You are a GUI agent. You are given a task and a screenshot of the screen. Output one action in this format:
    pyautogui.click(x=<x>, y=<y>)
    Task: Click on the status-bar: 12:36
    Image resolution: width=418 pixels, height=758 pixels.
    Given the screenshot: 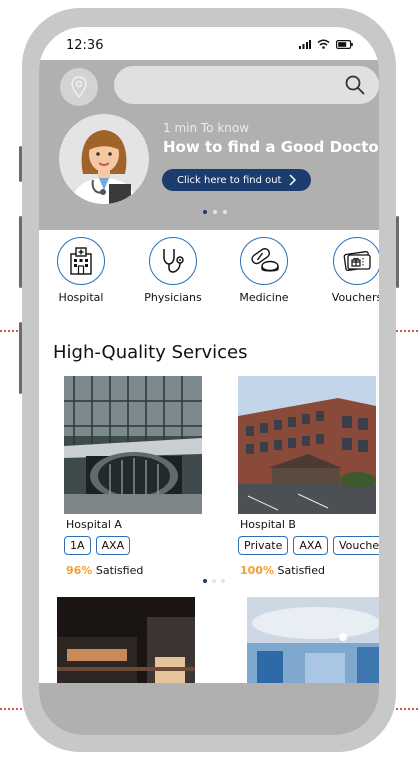 What is the action you would take?
    pyautogui.click(x=209, y=43)
    